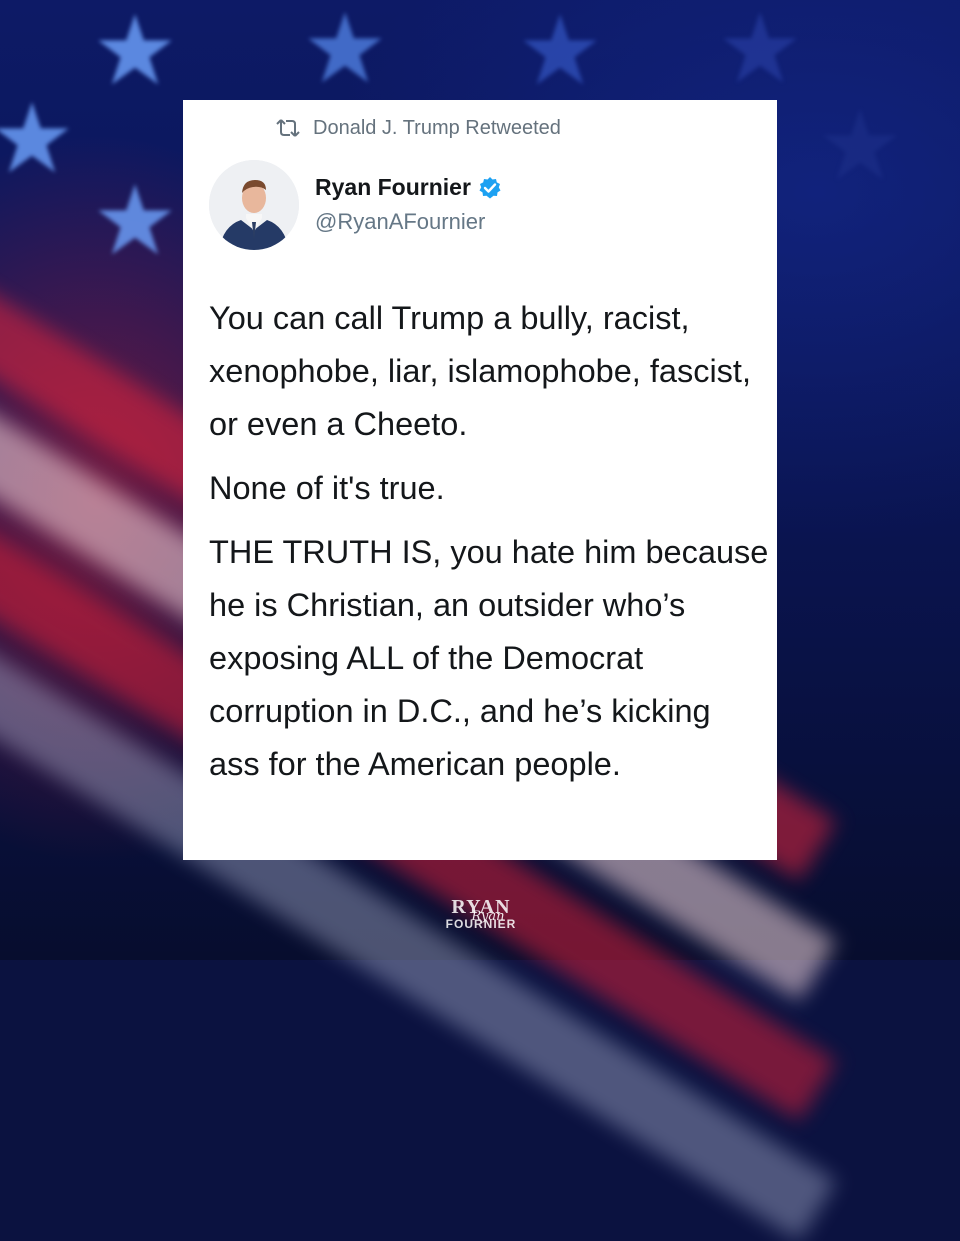 The height and width of the screenshot is (1241, 960). I want to click on author-handle: @RyanAFournier, so click(400, 222).